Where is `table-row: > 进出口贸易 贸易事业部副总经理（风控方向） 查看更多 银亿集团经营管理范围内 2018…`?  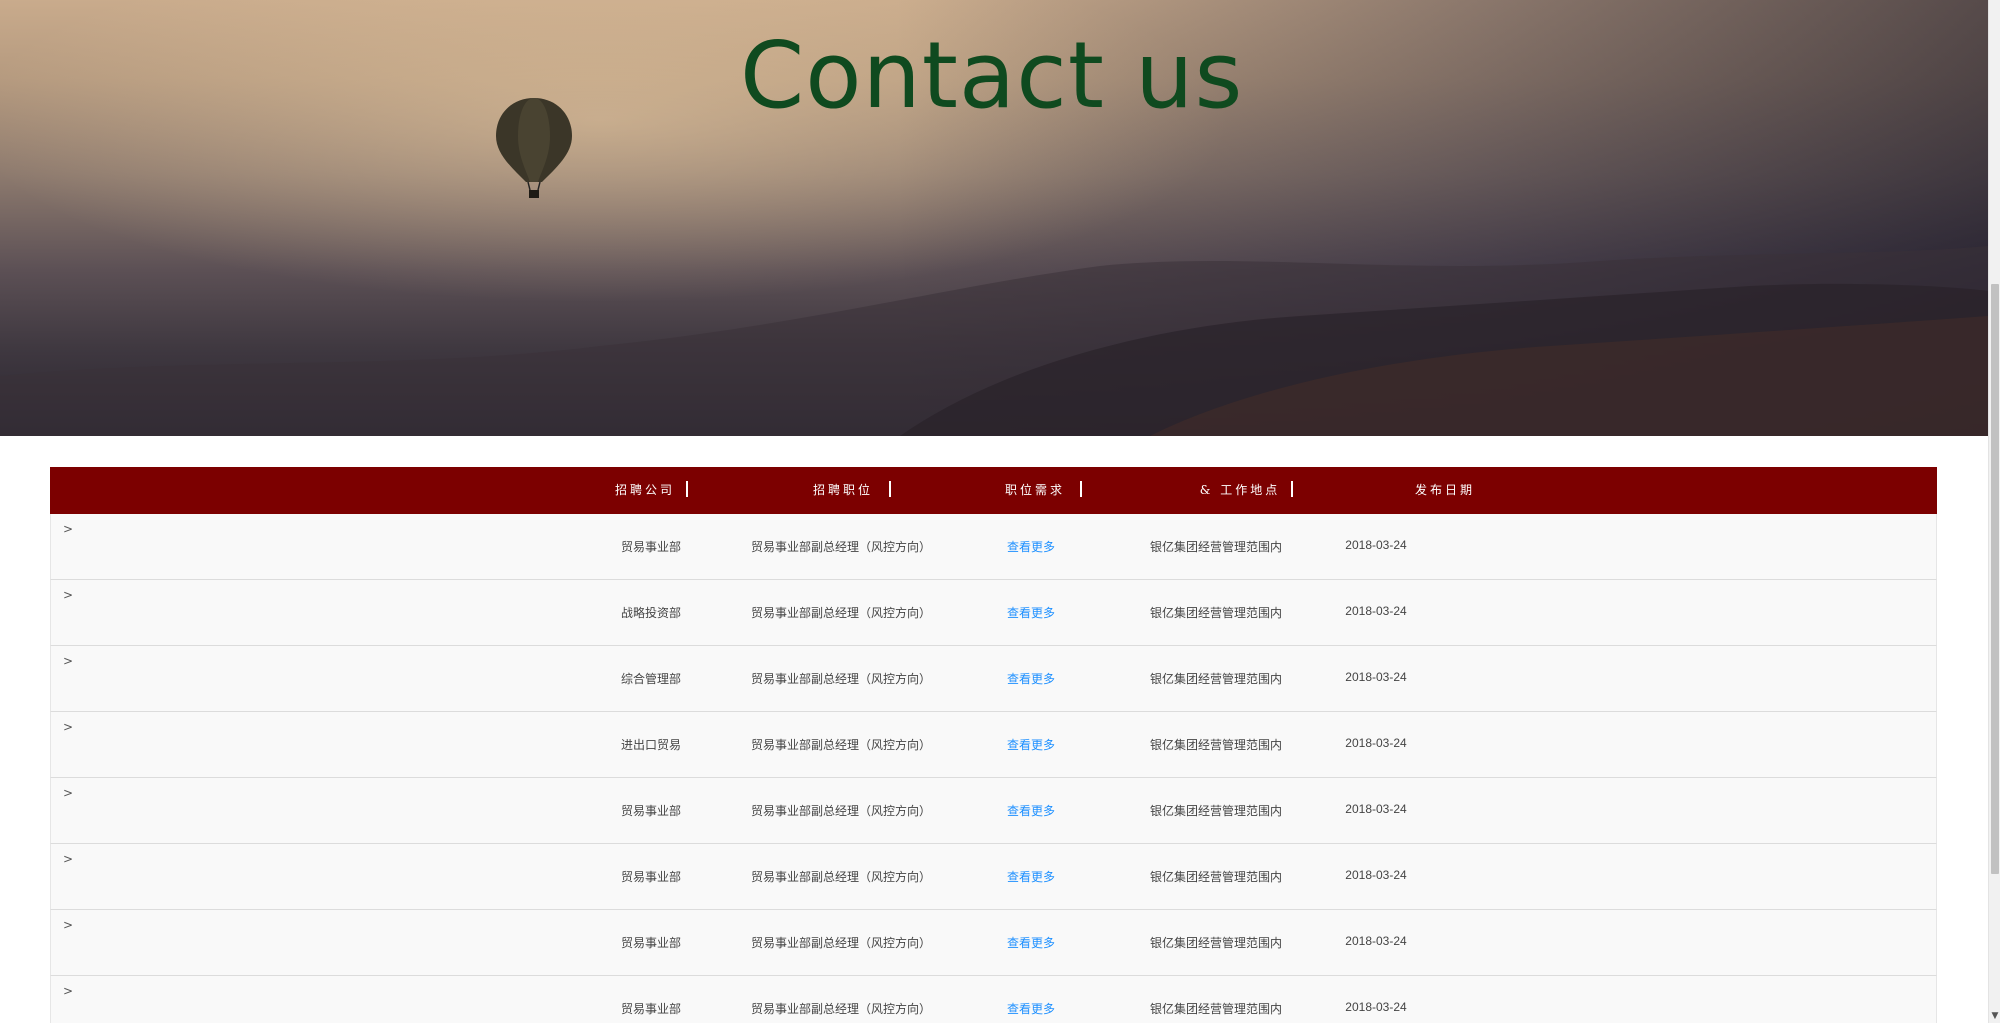 table-row: > 进出口贸易 贸易事业部副总经理（风控方向） 查看更多 银亿集团经营管理范围内 2018… is located at coordinates (993, 745).